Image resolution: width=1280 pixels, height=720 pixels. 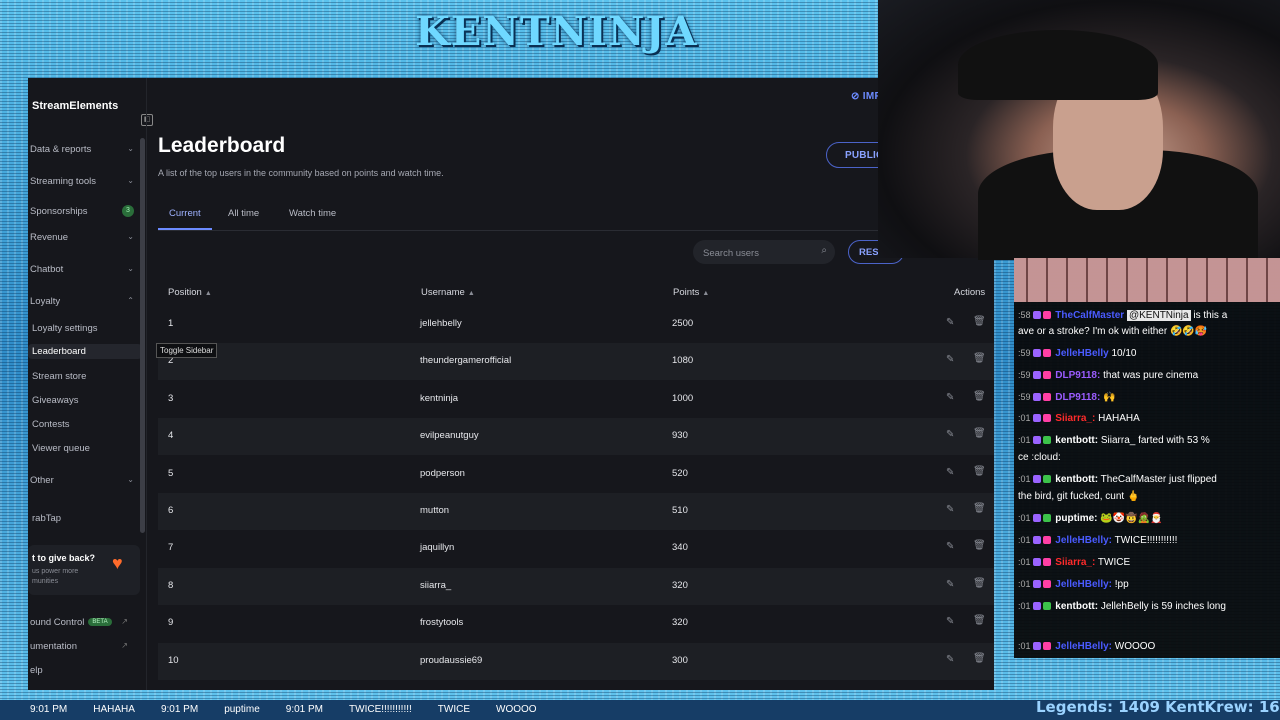 What do you see at coordinates (680, 473) in the screenshot?
I see `points-cell: 520` at bounding box center [680, 473].